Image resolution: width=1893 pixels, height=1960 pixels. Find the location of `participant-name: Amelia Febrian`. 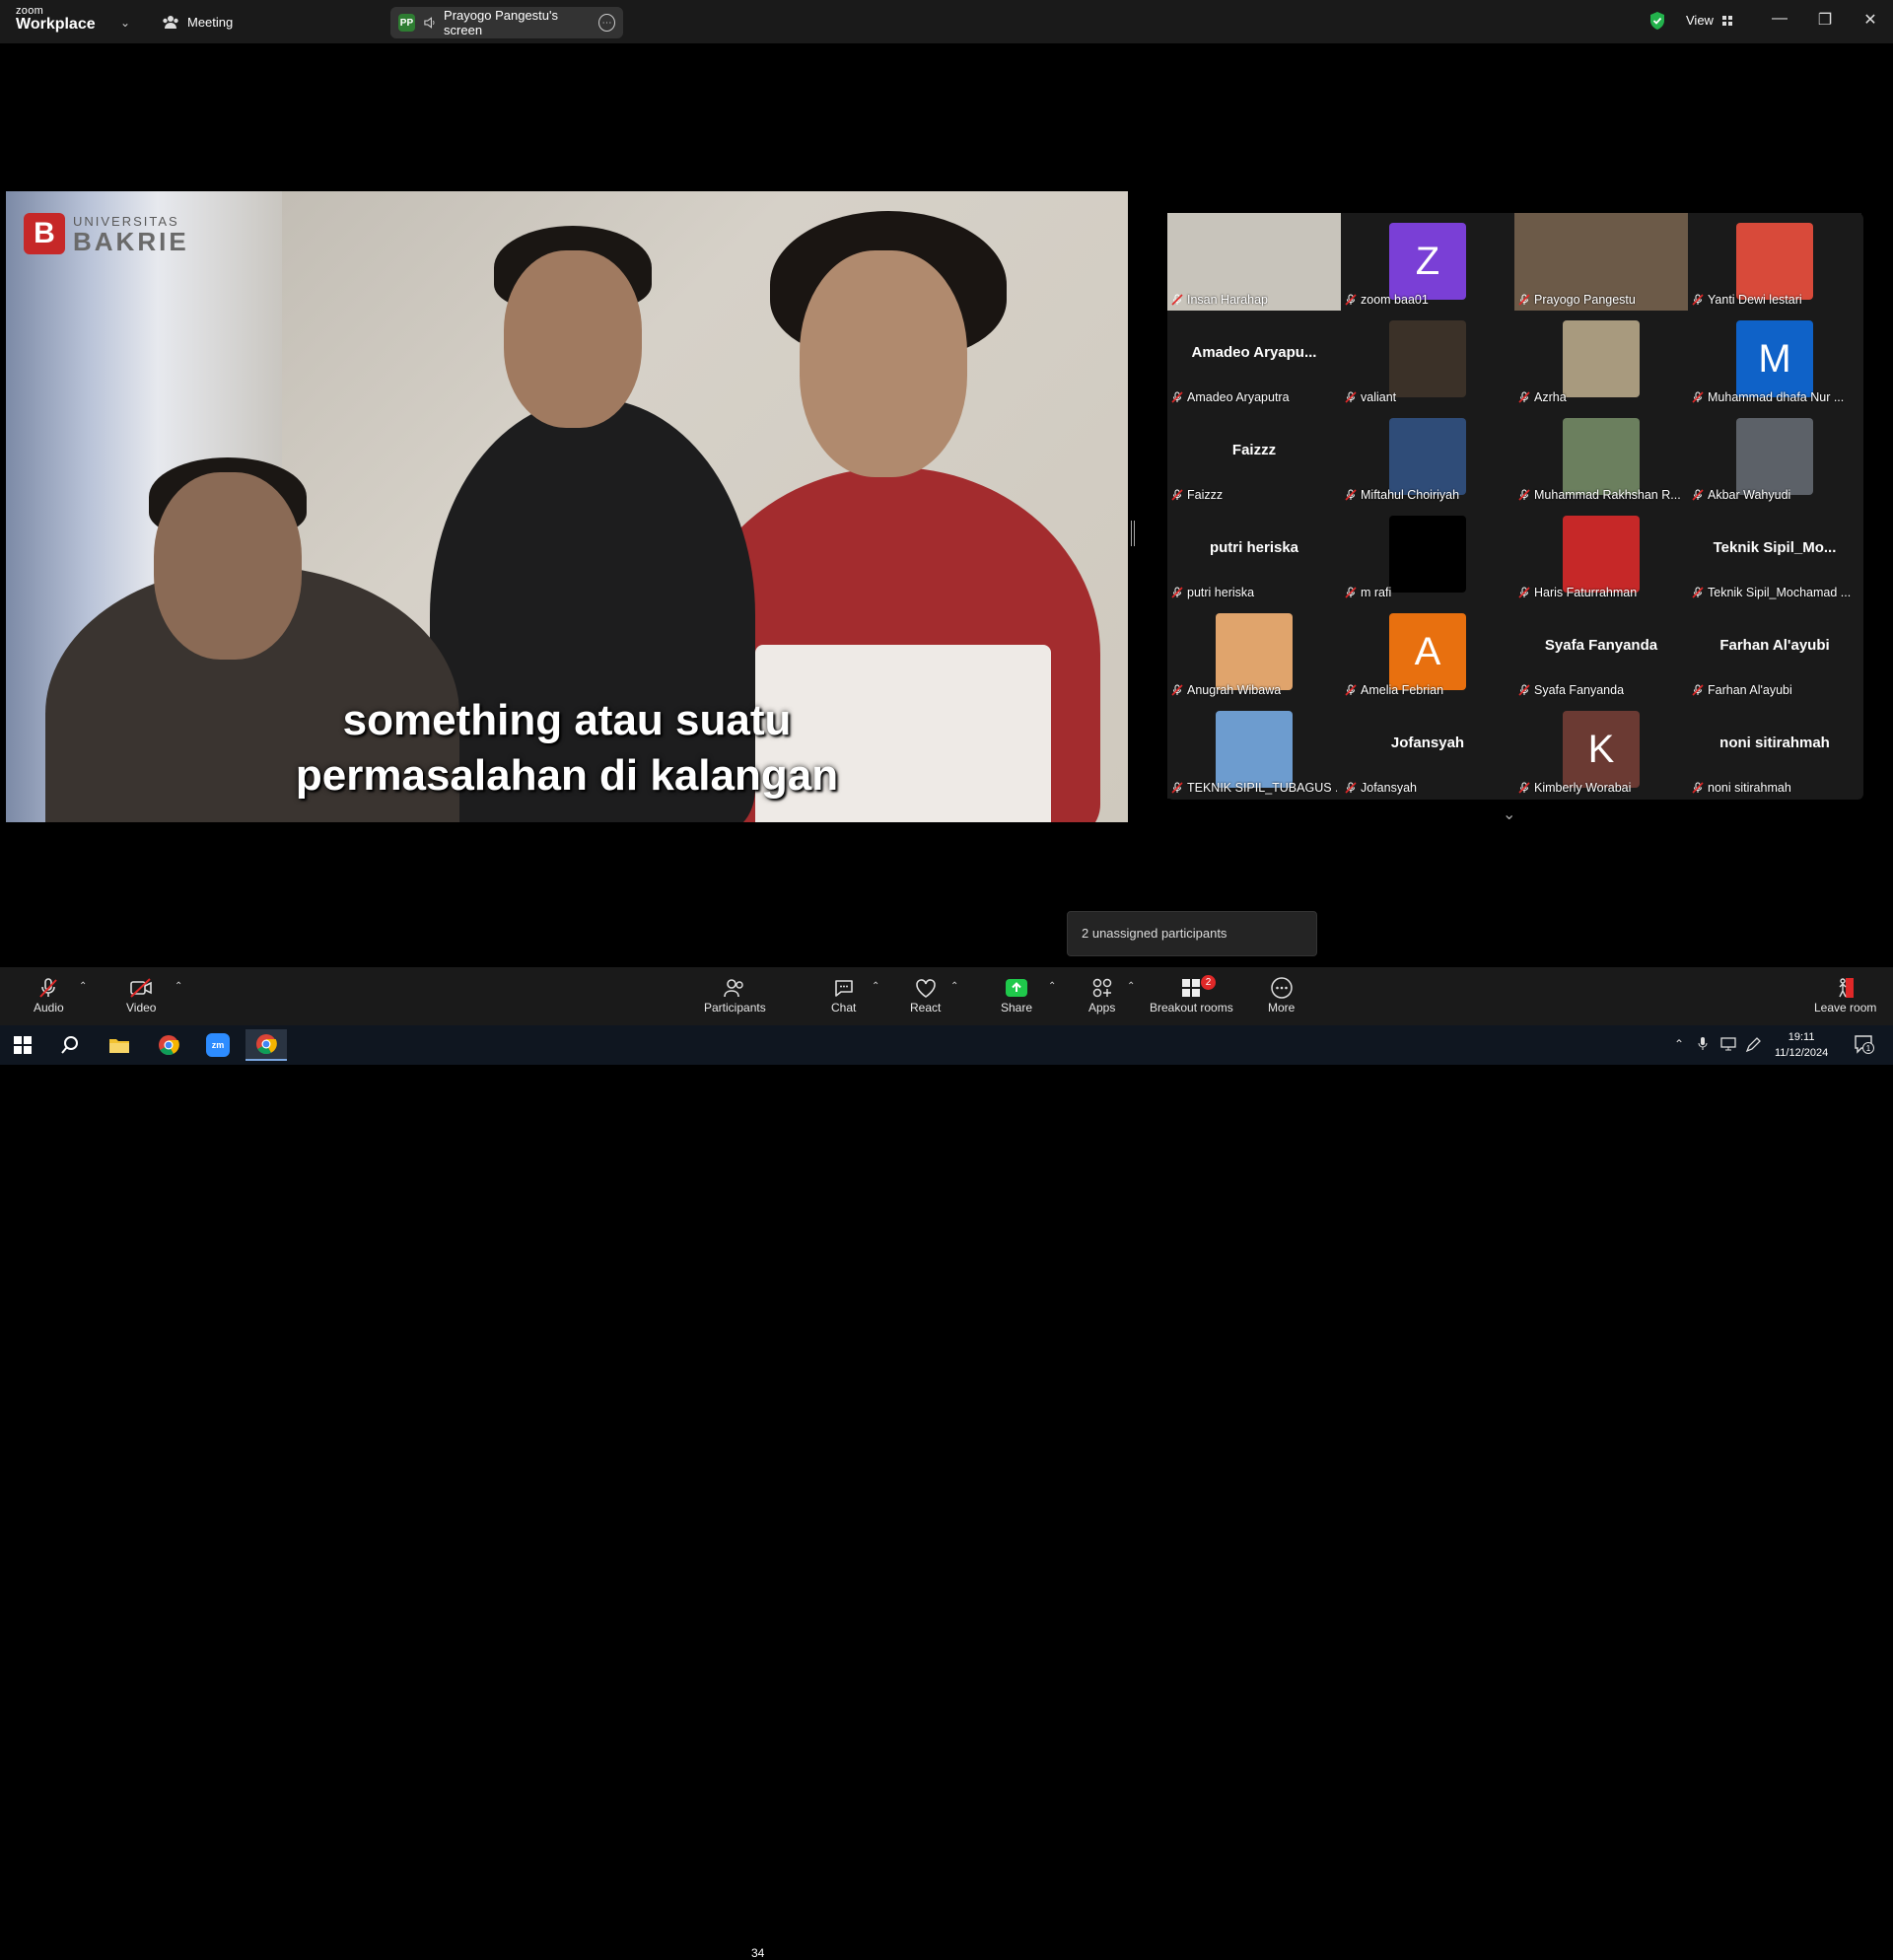

participant-name: Amelia Febrian is located at coordinates (1402, 690).